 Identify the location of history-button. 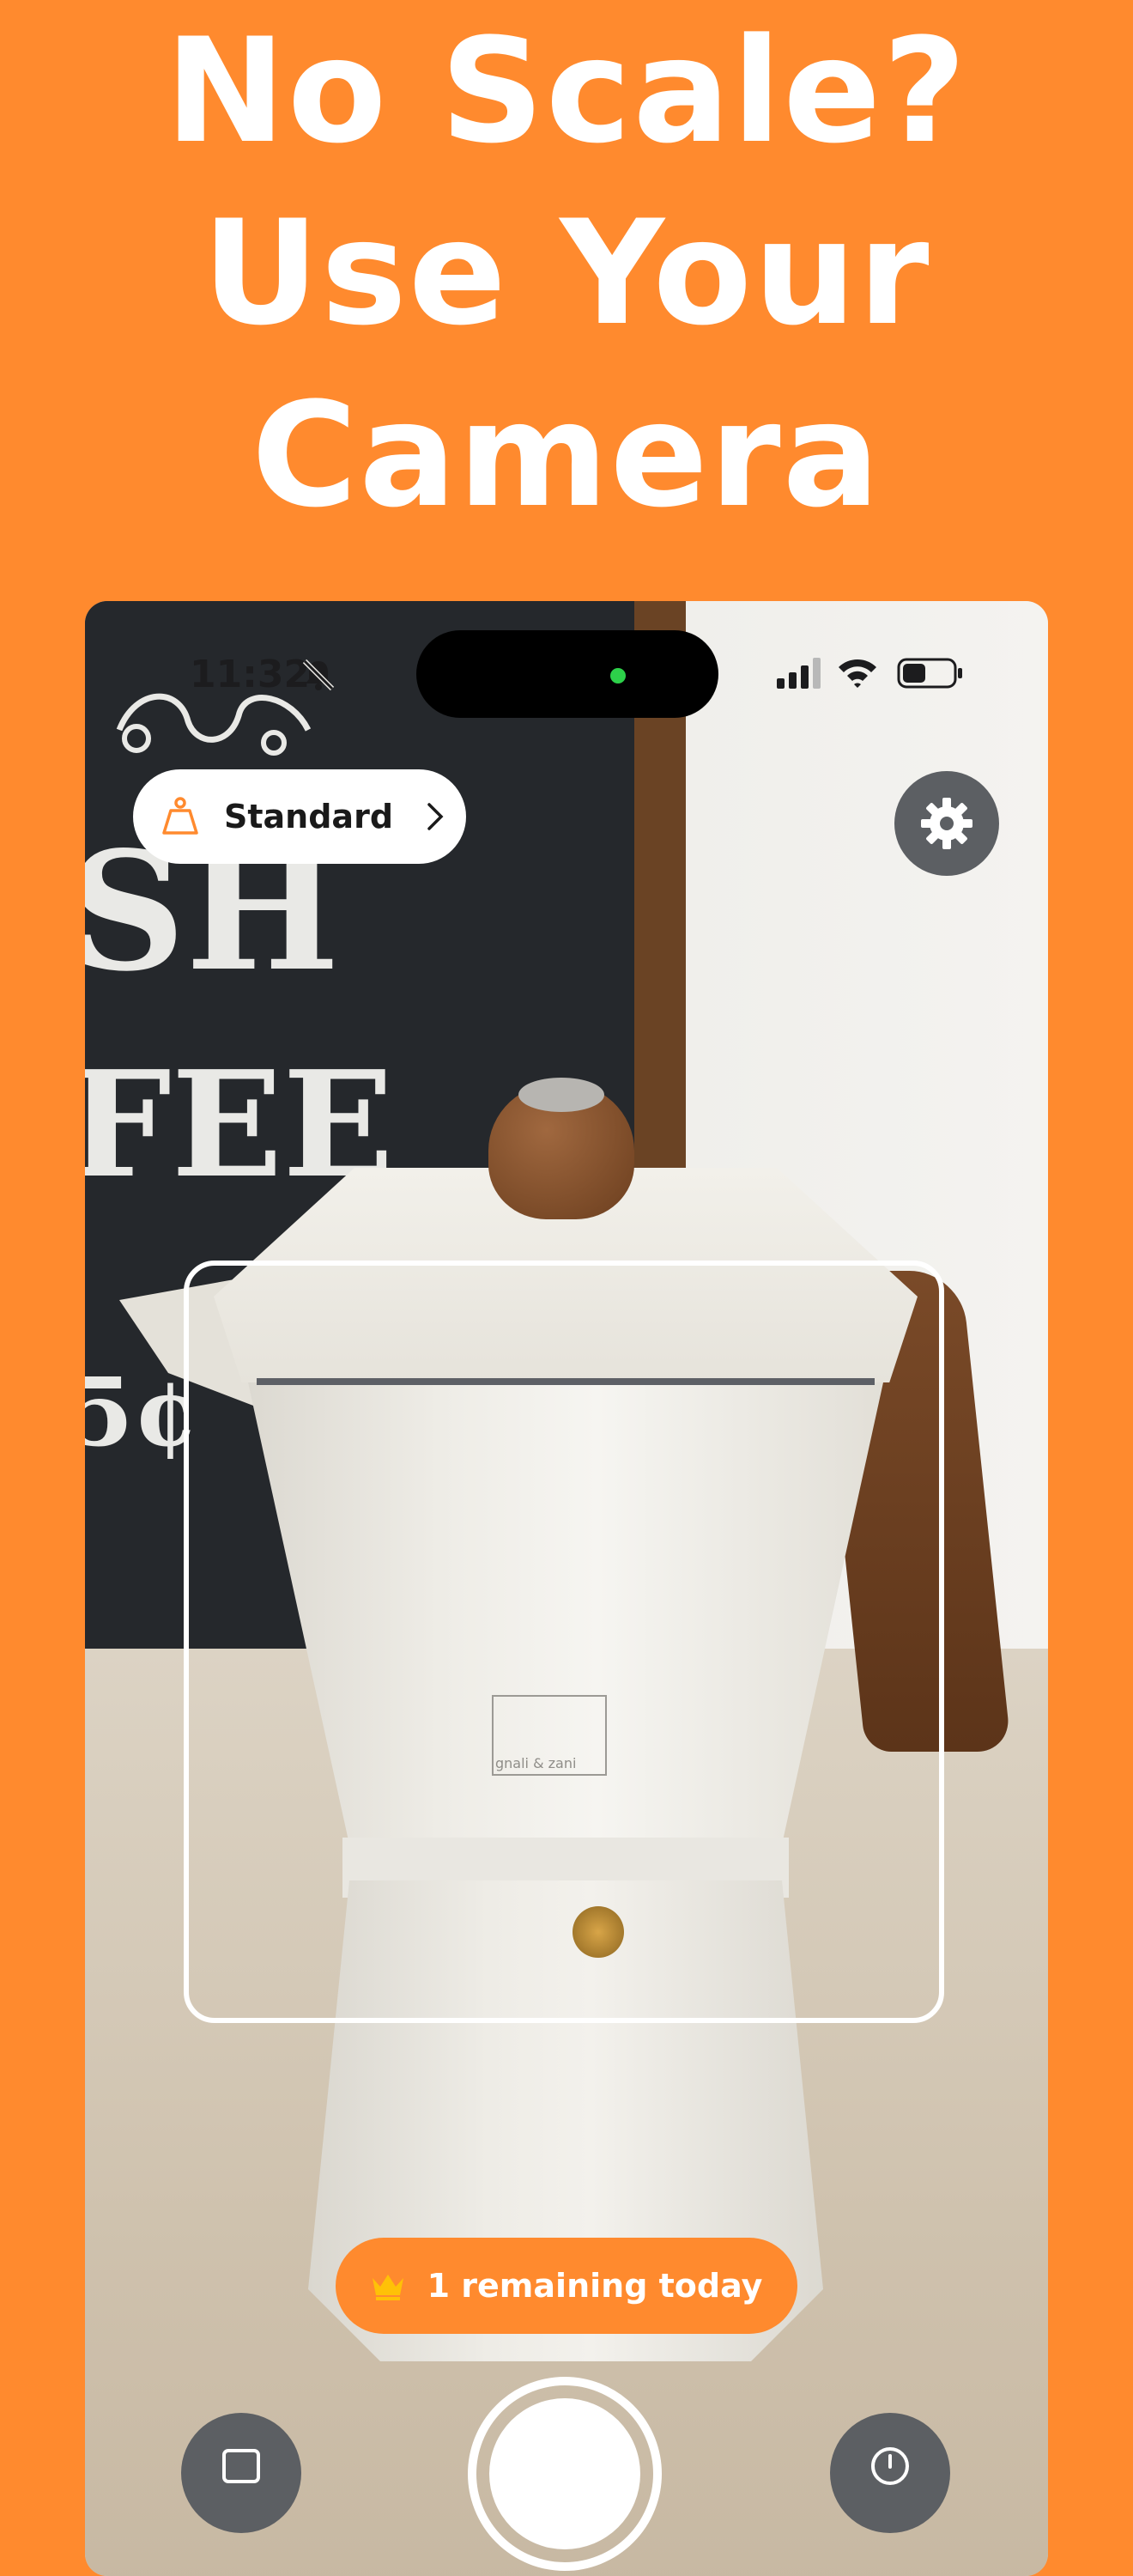
(890, 2473).